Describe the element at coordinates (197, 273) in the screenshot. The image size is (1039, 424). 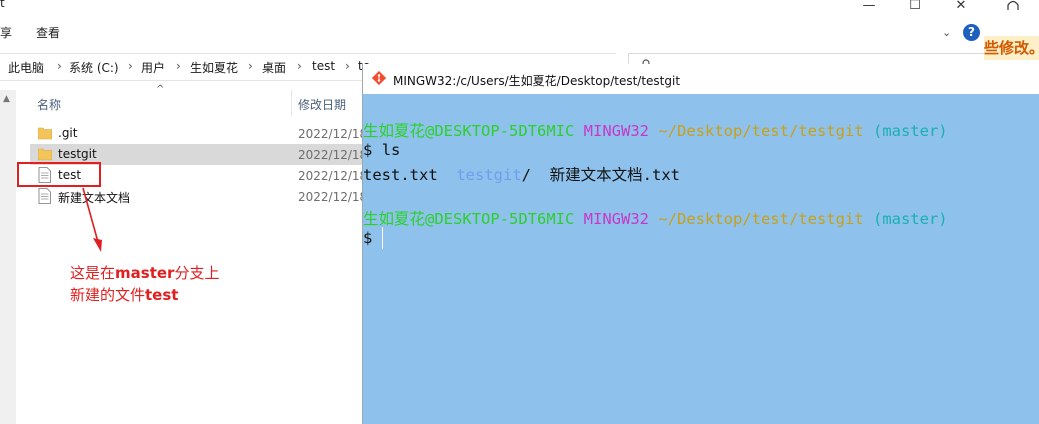
I see `annotation-line1-post: 分支上` at that location.